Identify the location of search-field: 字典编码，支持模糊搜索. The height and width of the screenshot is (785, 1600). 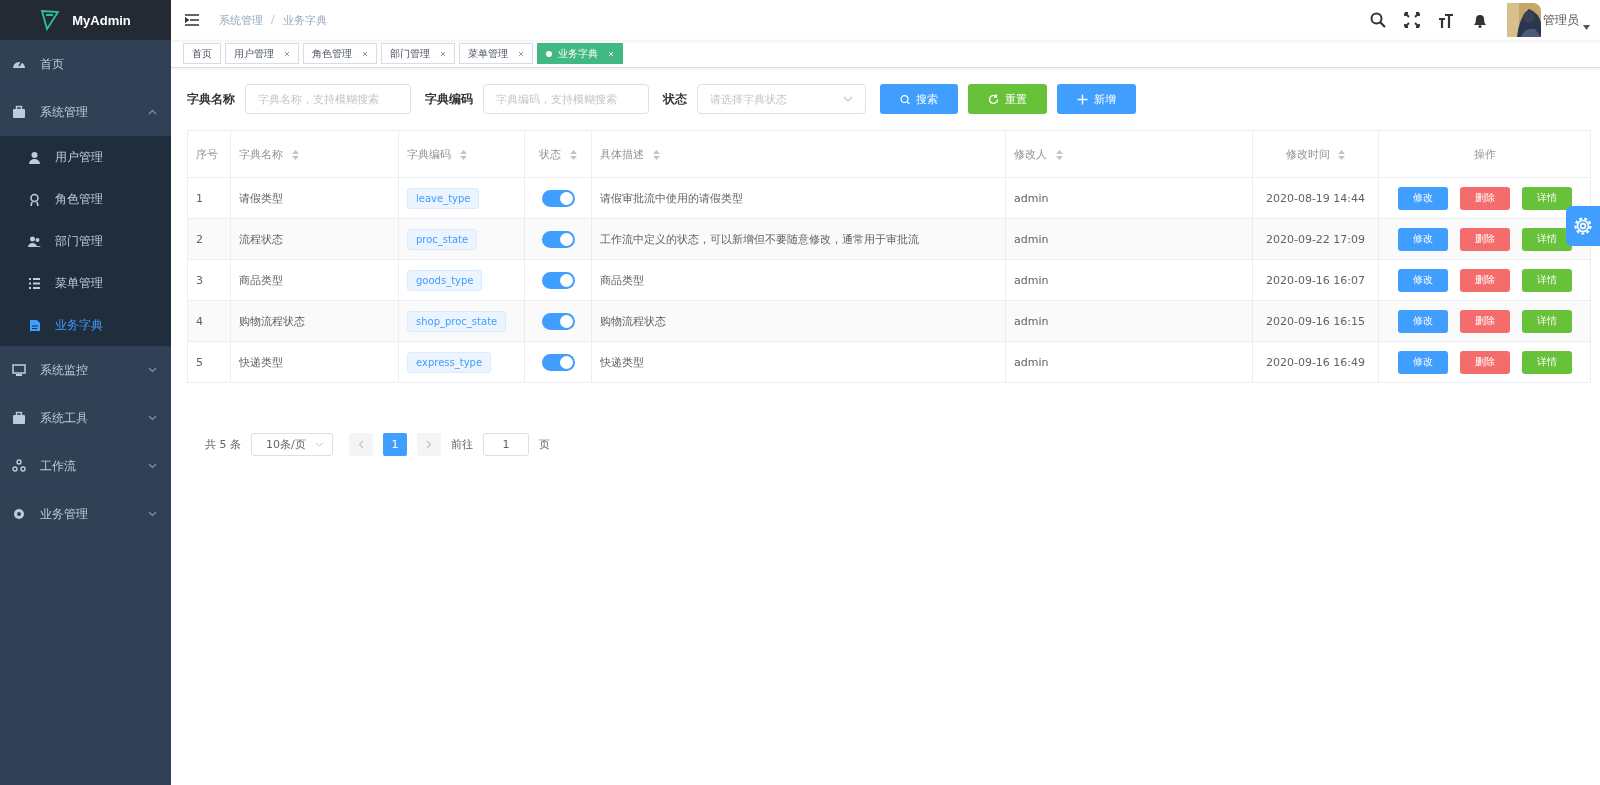
(566, 99).